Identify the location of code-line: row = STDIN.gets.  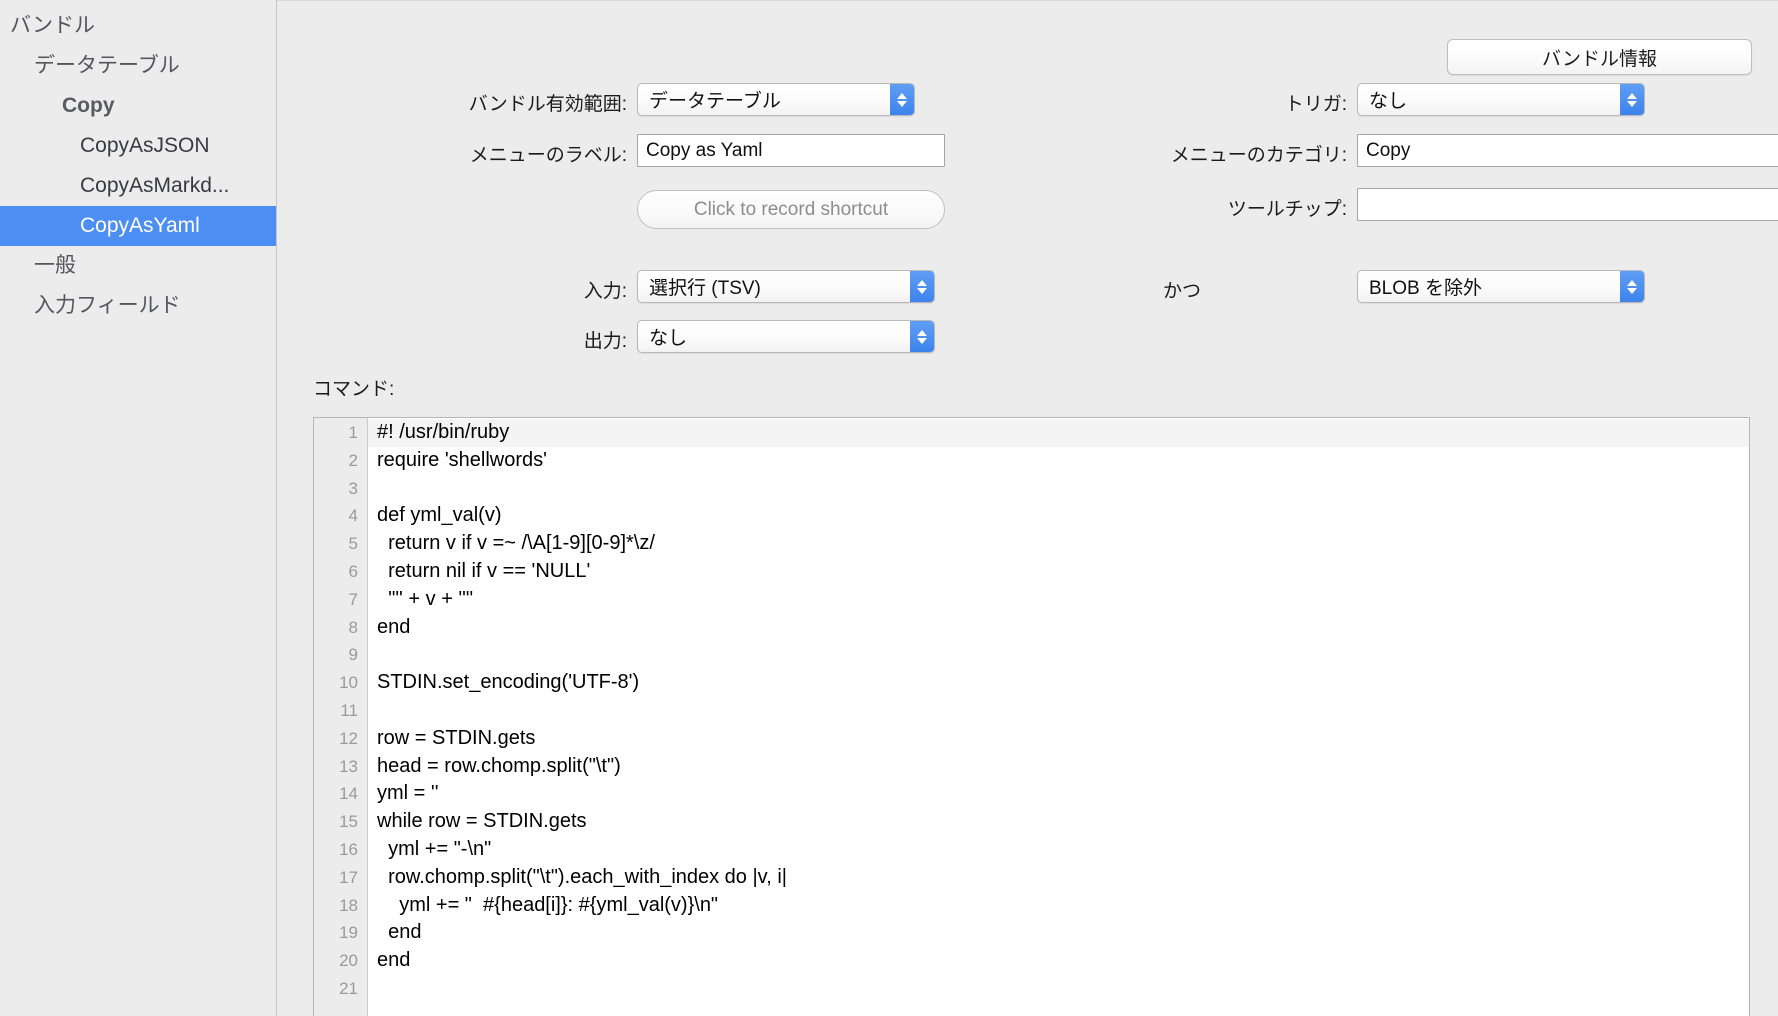
(1058, 739).